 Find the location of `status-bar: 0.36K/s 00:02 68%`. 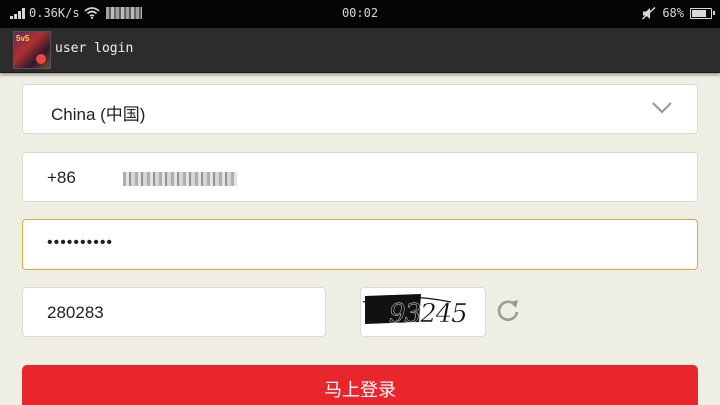

status-bar: 0.36K/s 00:02 68% is located at coordinates (360, 14).